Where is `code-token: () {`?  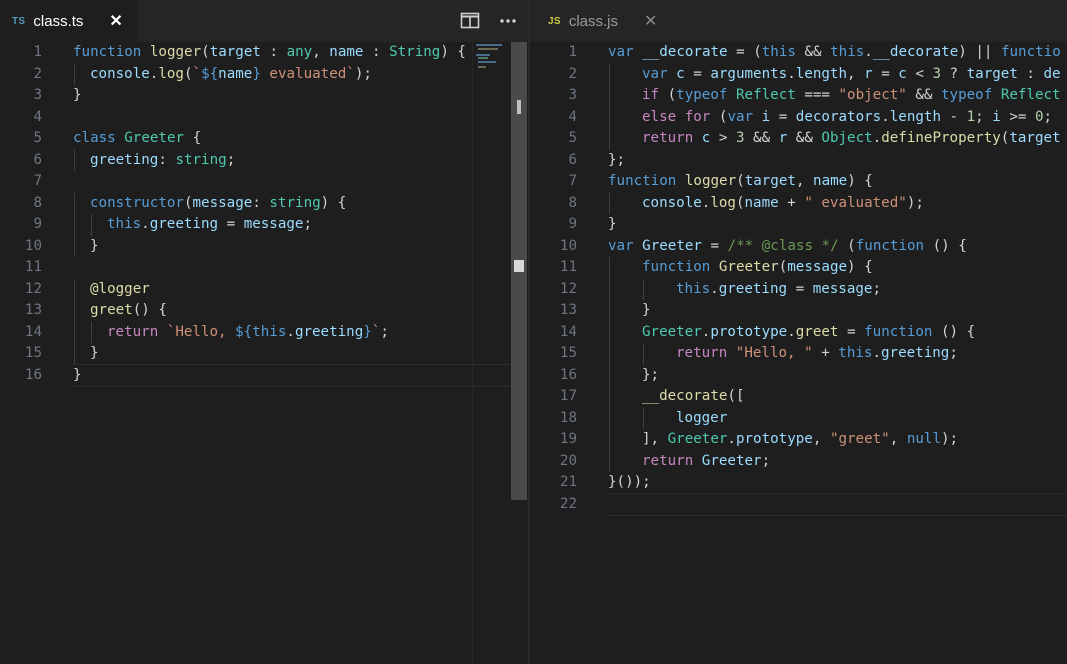 code-token: () { is located at coordinates (945, 245).